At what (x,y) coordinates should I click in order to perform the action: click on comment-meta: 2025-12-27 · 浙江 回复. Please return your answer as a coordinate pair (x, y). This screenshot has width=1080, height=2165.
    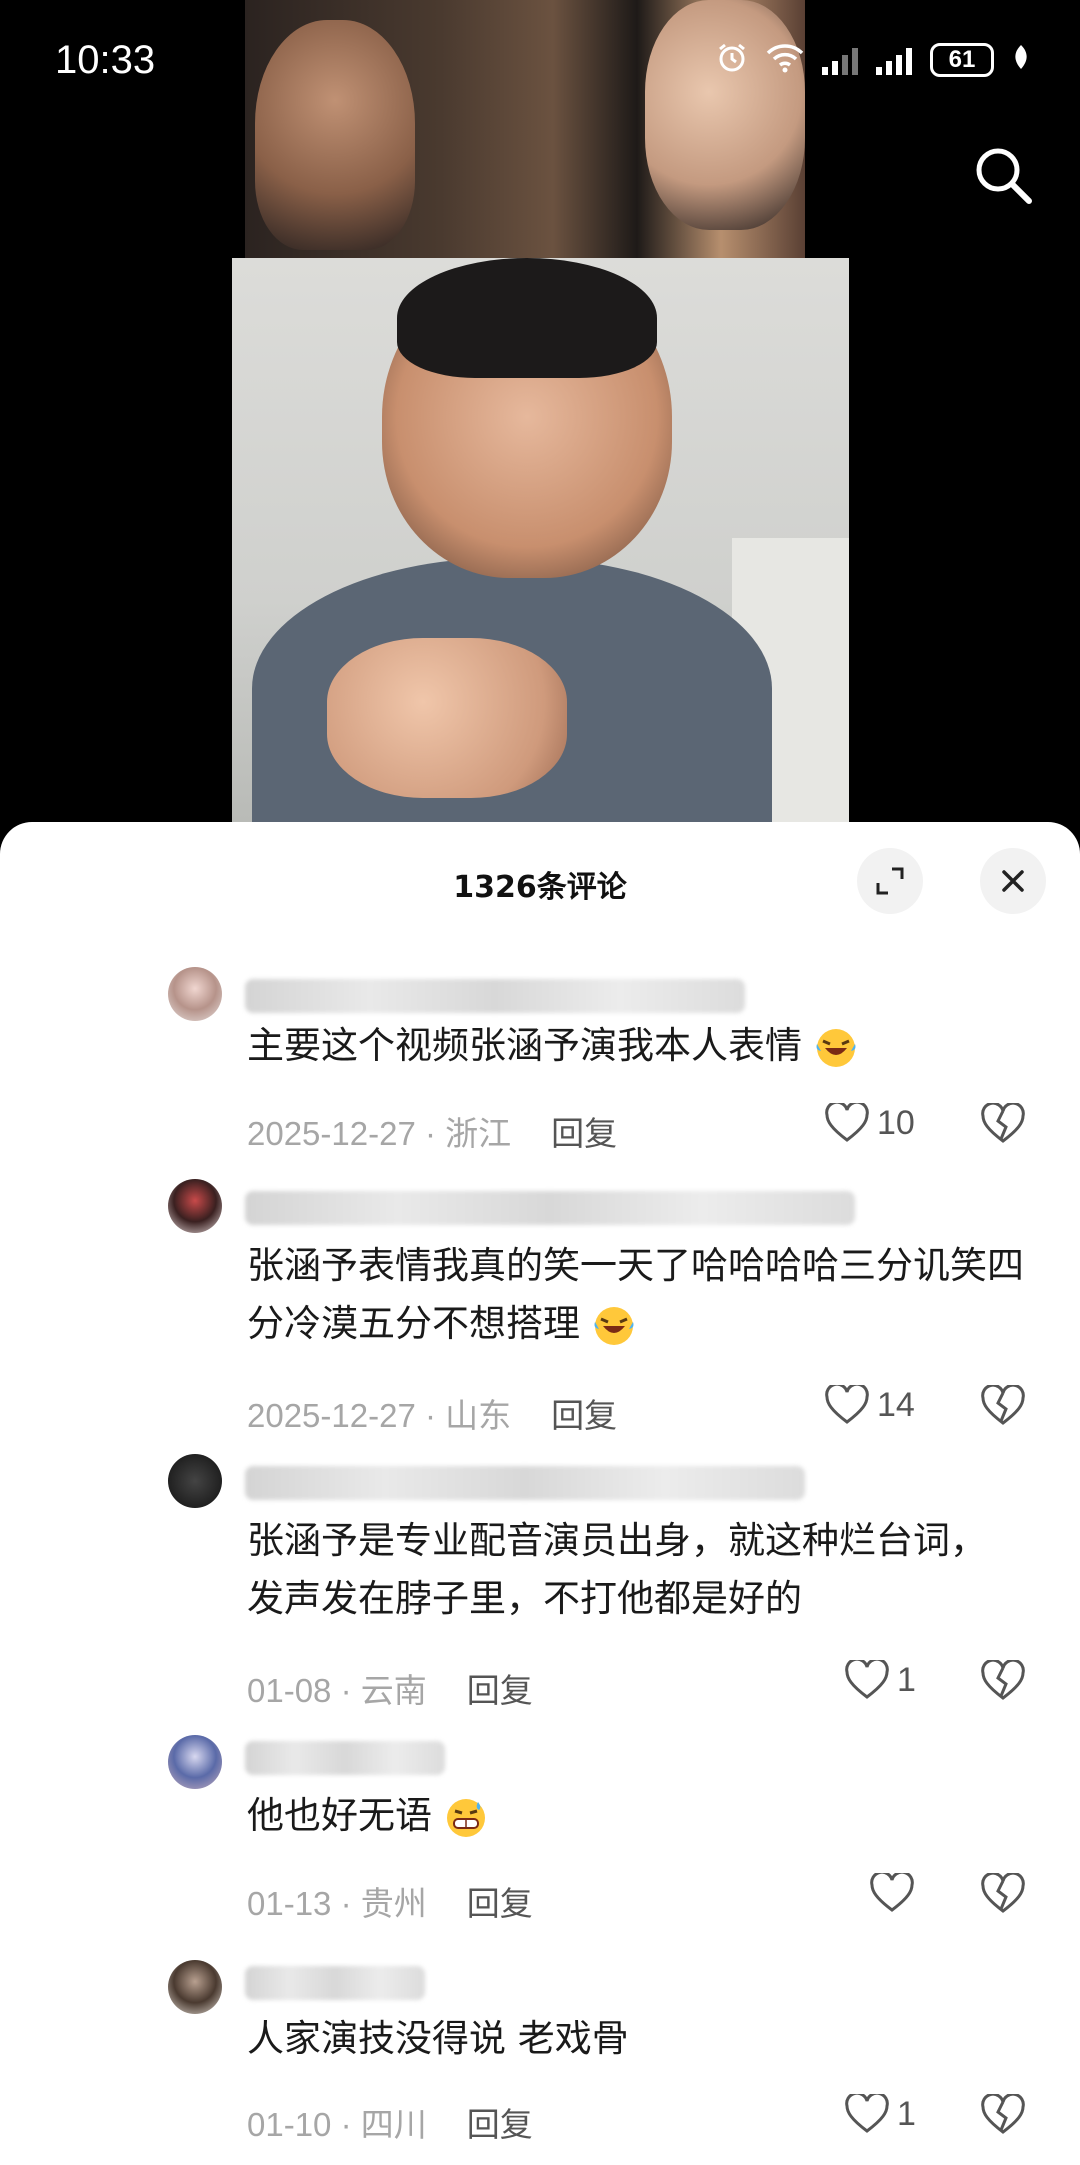
    Looking at the image, I should click on (432, 1133).